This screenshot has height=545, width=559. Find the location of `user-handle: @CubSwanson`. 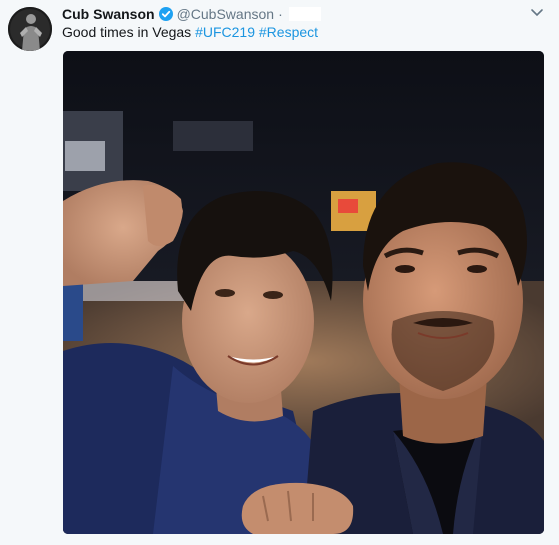

user-handle: @CubSwanson is located at coordinates (226, 14).